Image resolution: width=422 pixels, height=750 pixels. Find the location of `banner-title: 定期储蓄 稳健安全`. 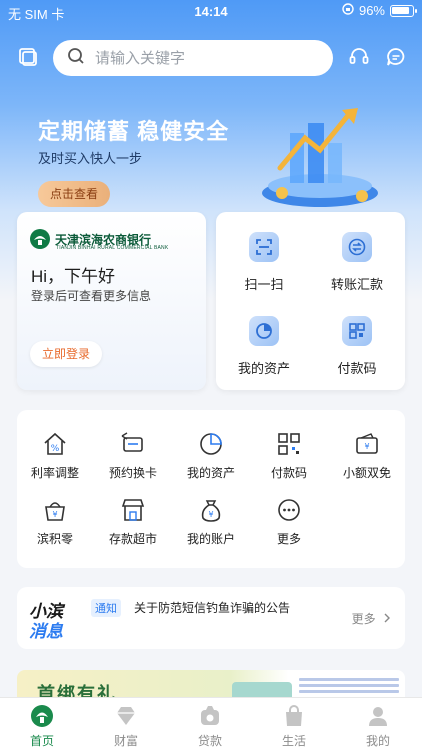

banner-title: 定期储蓄 稳健安全 is located at coordinates (134, 131).